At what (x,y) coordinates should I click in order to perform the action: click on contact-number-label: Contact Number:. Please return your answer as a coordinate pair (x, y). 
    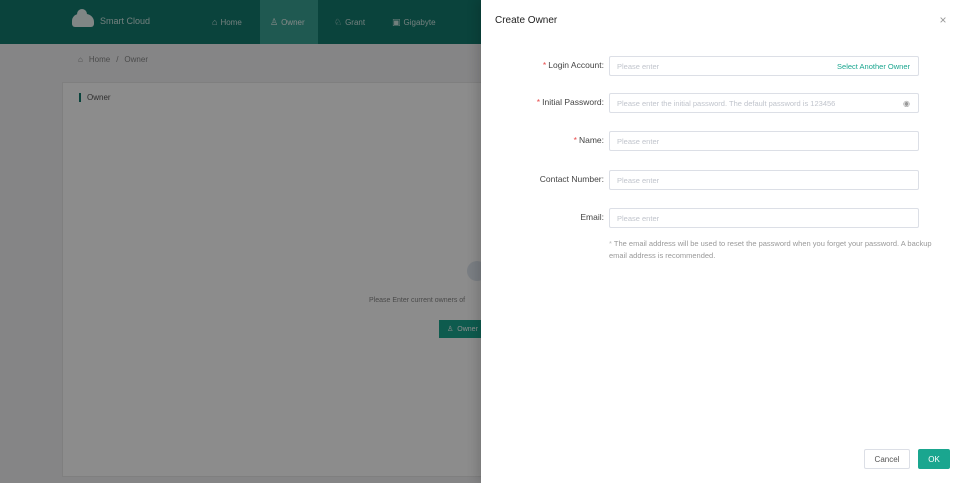
    Looking at the image, I should click on (571, 179).